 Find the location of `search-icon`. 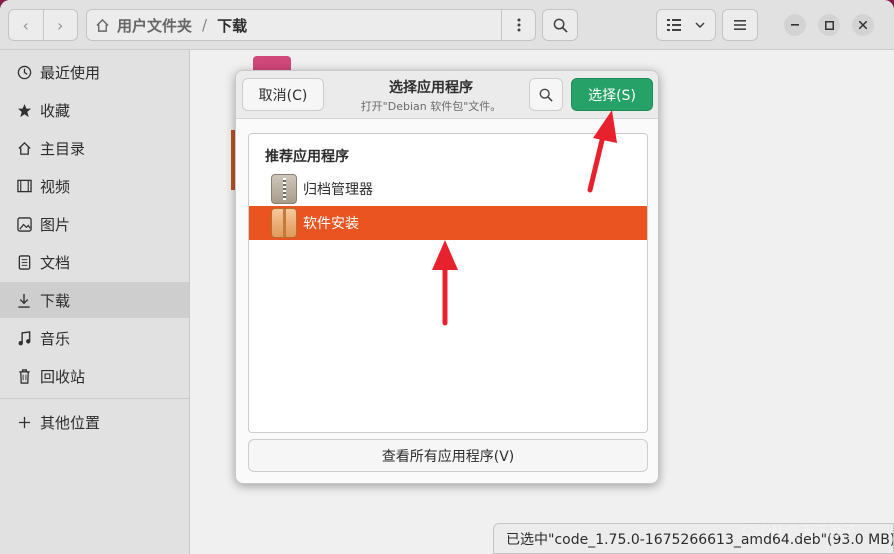

search-icon is located at coordinates (546, 95).